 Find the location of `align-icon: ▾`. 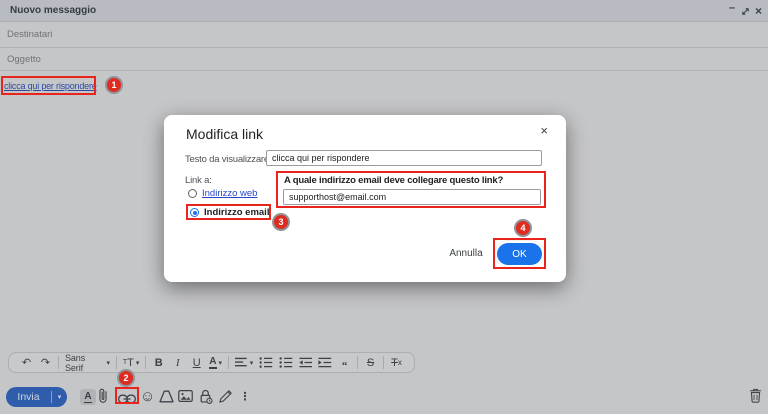

align-icon: ▾ is located at coordinates (244, 362).